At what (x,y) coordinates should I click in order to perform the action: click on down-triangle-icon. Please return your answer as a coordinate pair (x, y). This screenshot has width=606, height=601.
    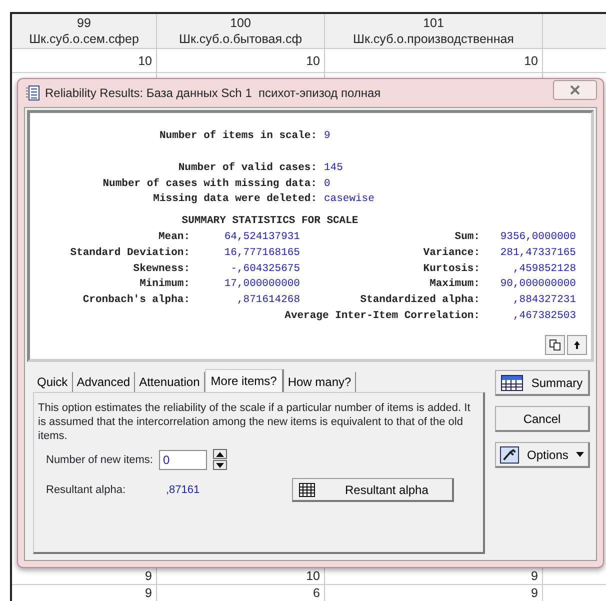
    Looking at the image, I should click on (220, 465).